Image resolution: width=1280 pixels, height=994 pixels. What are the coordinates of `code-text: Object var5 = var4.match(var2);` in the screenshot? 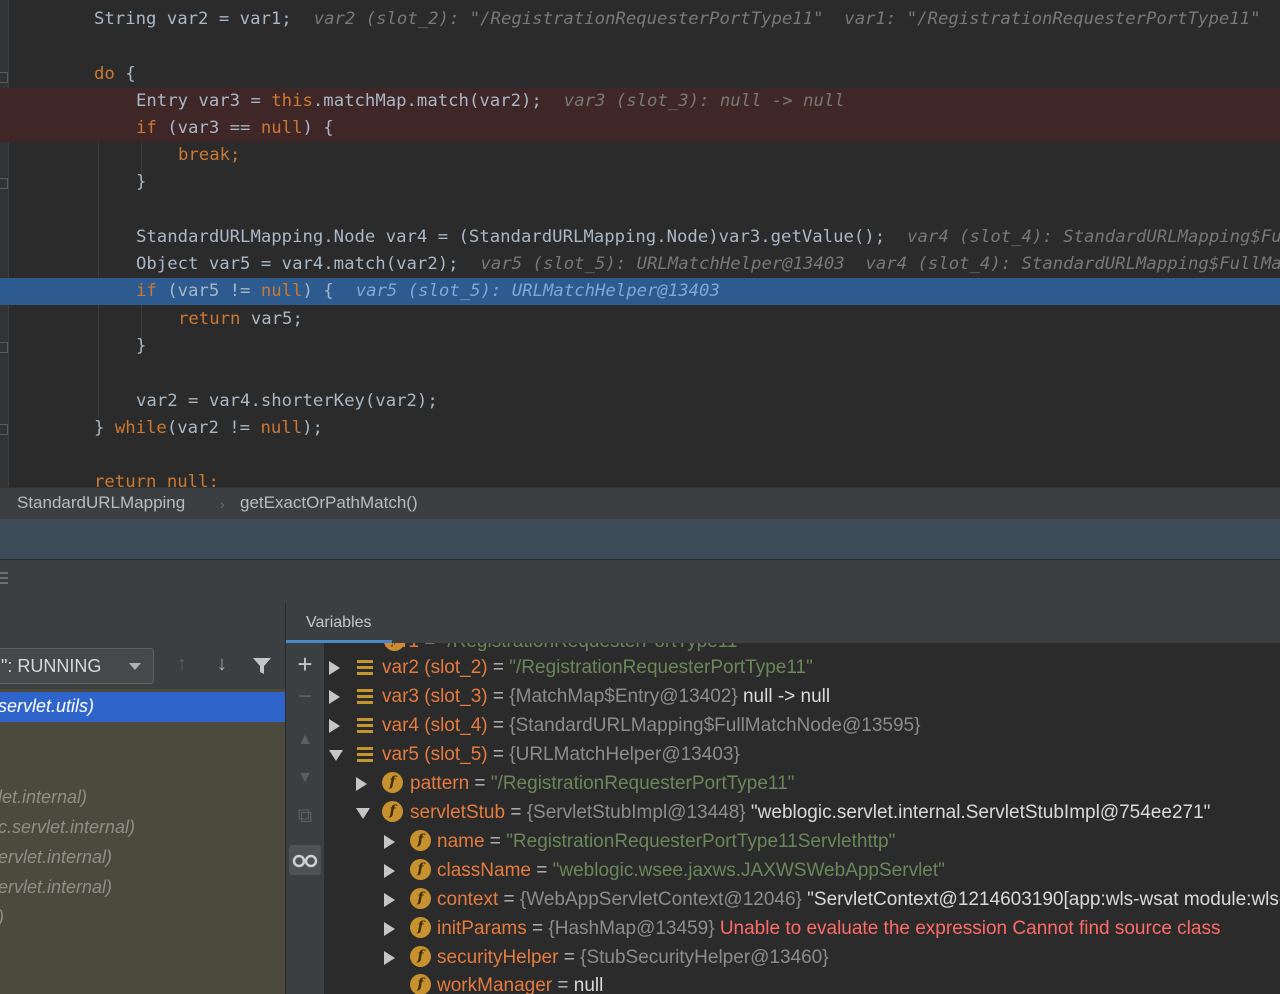 It's located at (297, 264).